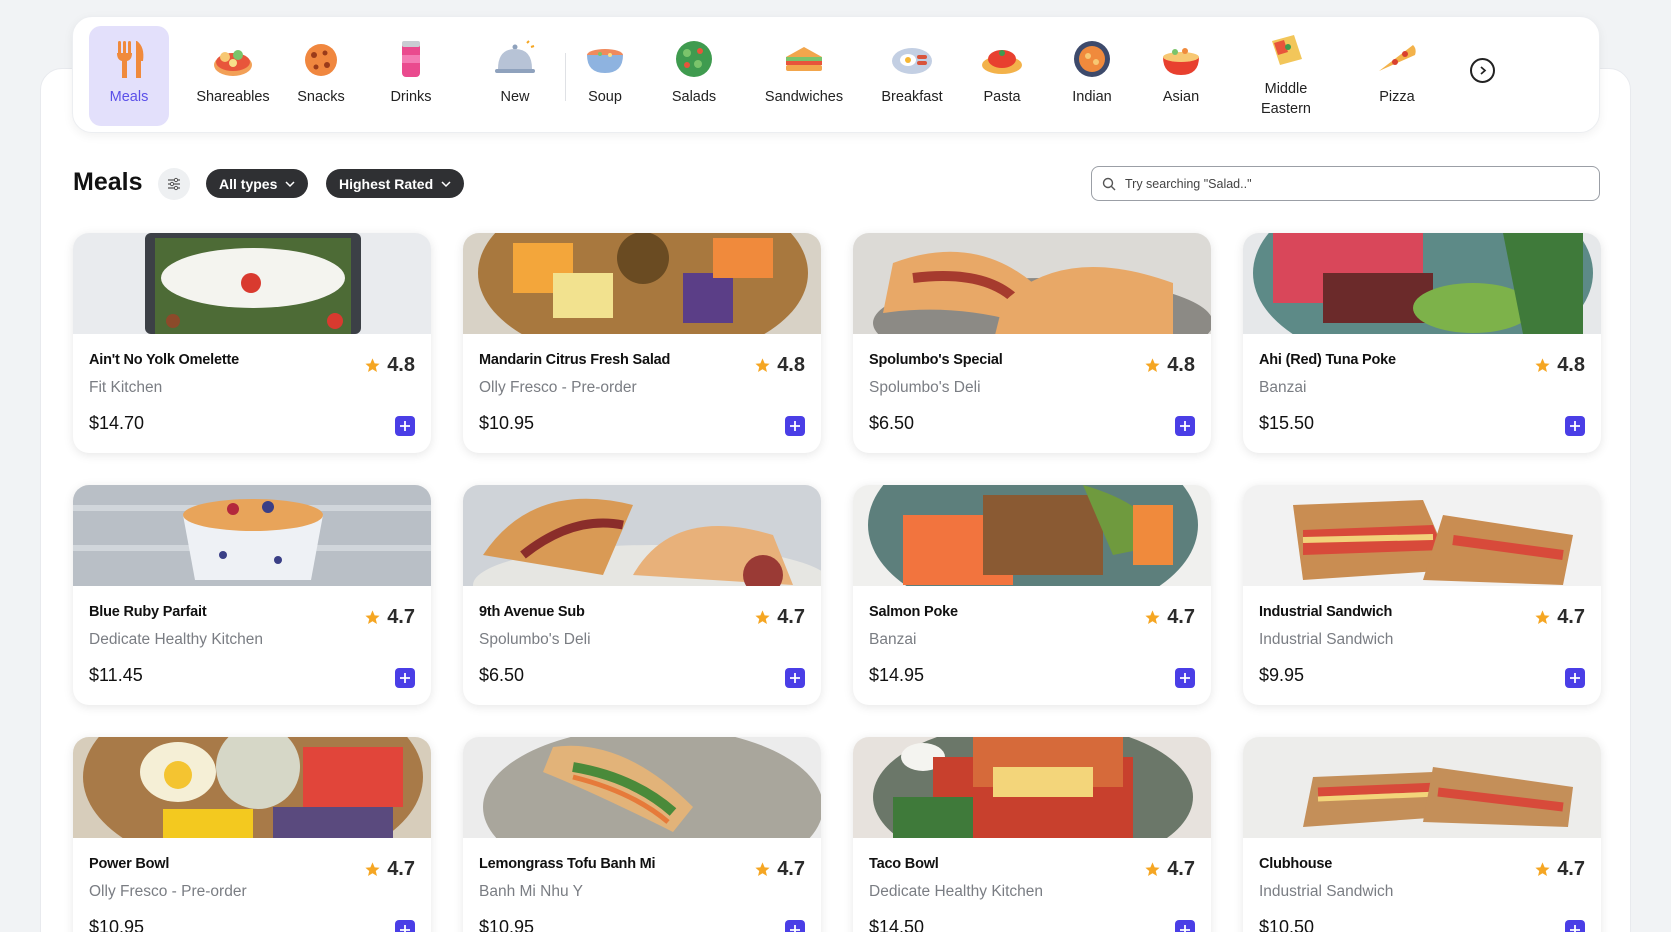 Image resolution: width=1671 pixels, height=932 pixels. What do you see at coordinates (117, 924) in the screenshot?
I see `meal-price: $10.95` at bounding box center [117, 924].